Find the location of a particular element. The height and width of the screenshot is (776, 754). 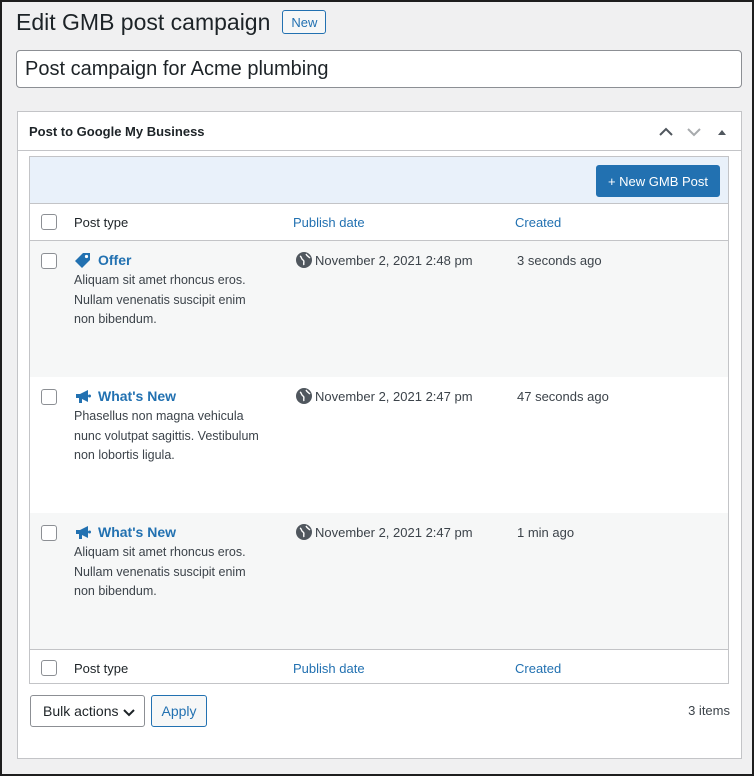

bottom-tablenav: Bulk actions Apply 3 items is located at coordinates (380, 711).